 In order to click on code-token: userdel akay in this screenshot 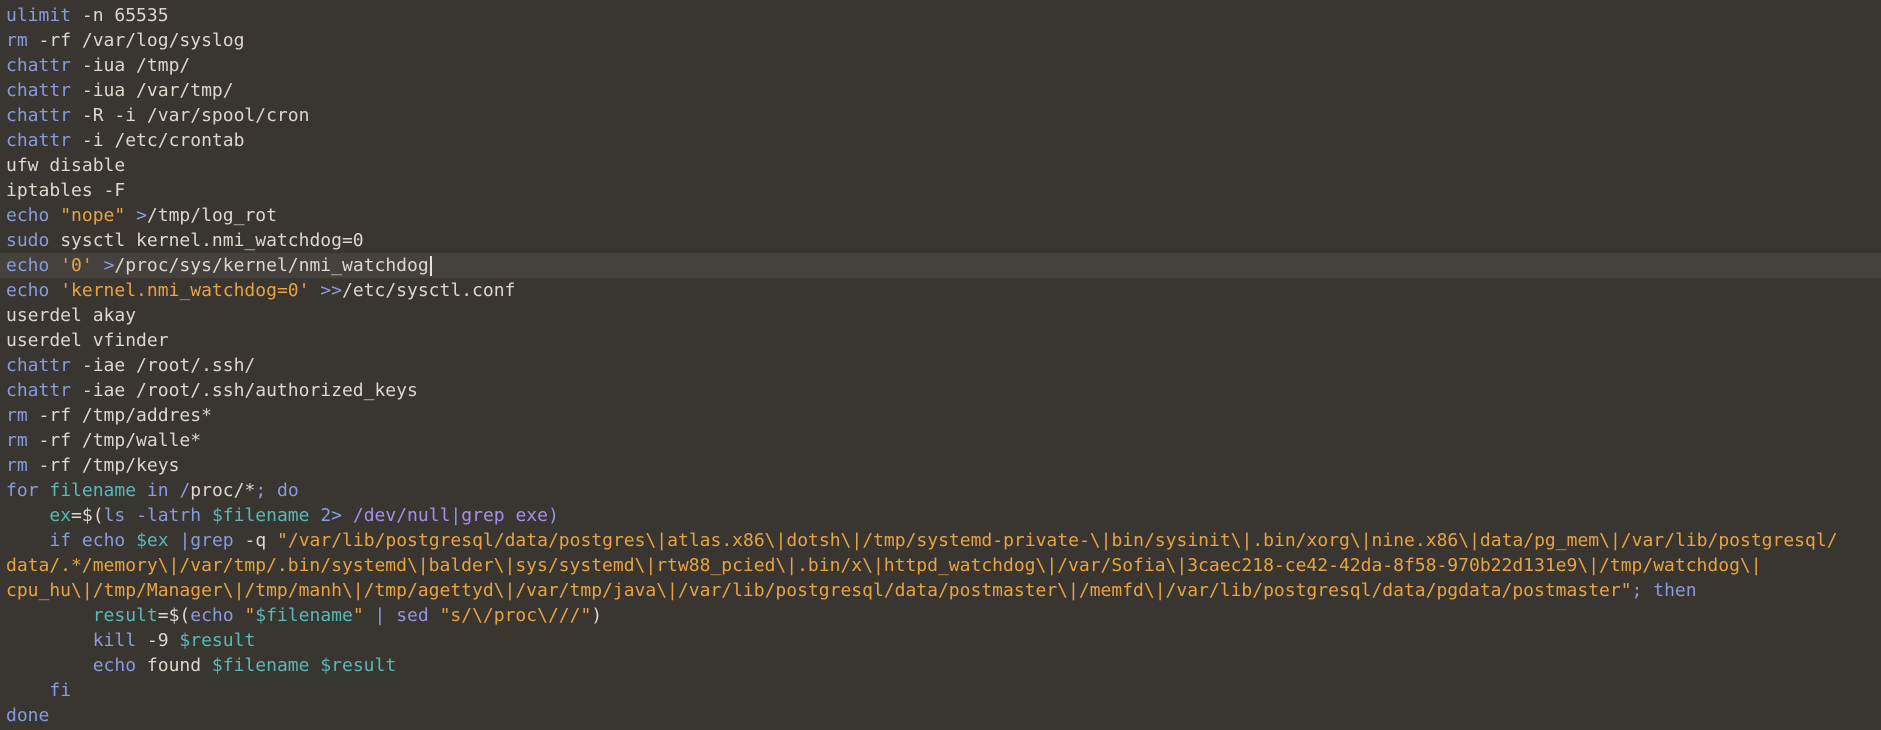, I will do `click(71, 315)`.